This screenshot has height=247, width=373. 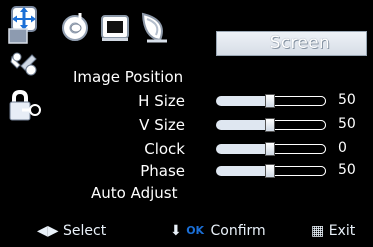 What do you see at coordinates (347, 170) in the screenshot?
I see `phase-value: 50` at bounding box center [347, 170].